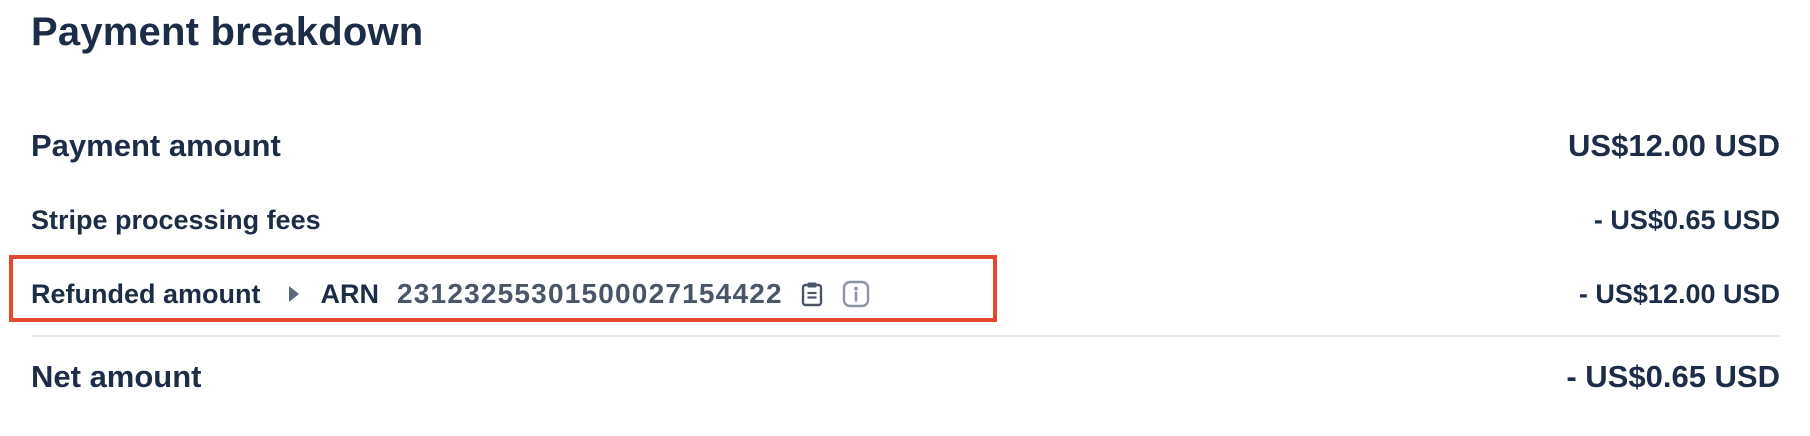  What do you see at coordinates (227, 32) in the screenshot?
I see `page-title: Payment breakdown` at bounding box center [227, 32].